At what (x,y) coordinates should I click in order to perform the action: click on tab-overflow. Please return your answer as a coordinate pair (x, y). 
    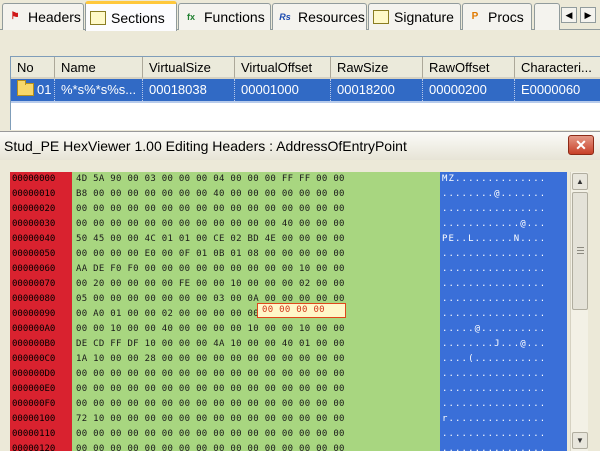
    Looking at the image, I should click on (547, 16).